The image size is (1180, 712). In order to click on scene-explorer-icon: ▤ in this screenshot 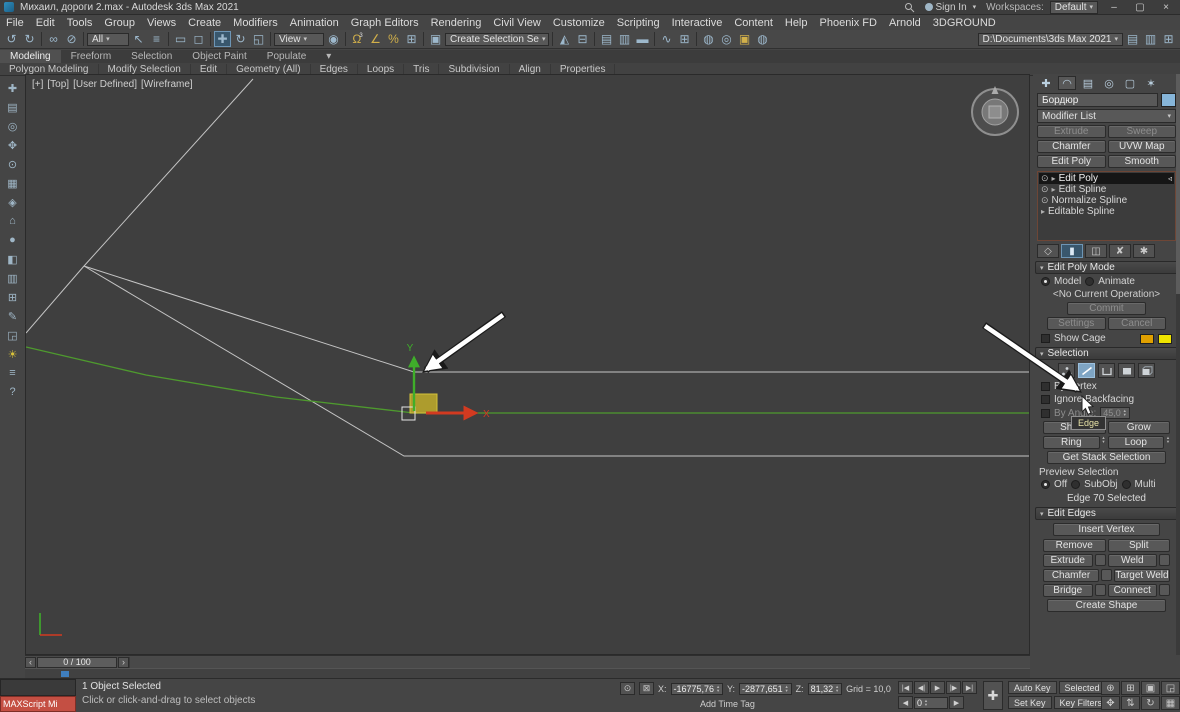, I will do `click(606, 39)`.